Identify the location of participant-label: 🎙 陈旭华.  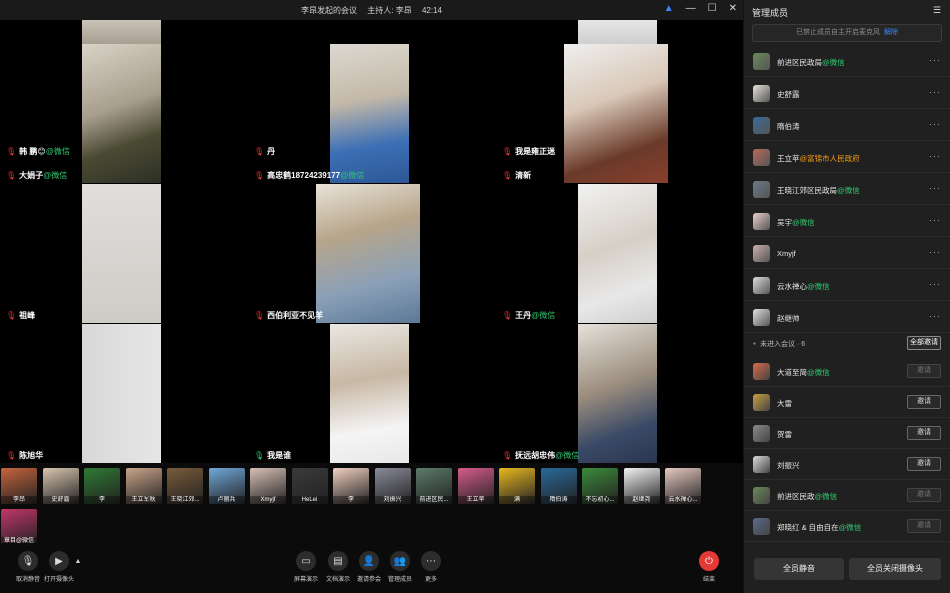
(25, 455).